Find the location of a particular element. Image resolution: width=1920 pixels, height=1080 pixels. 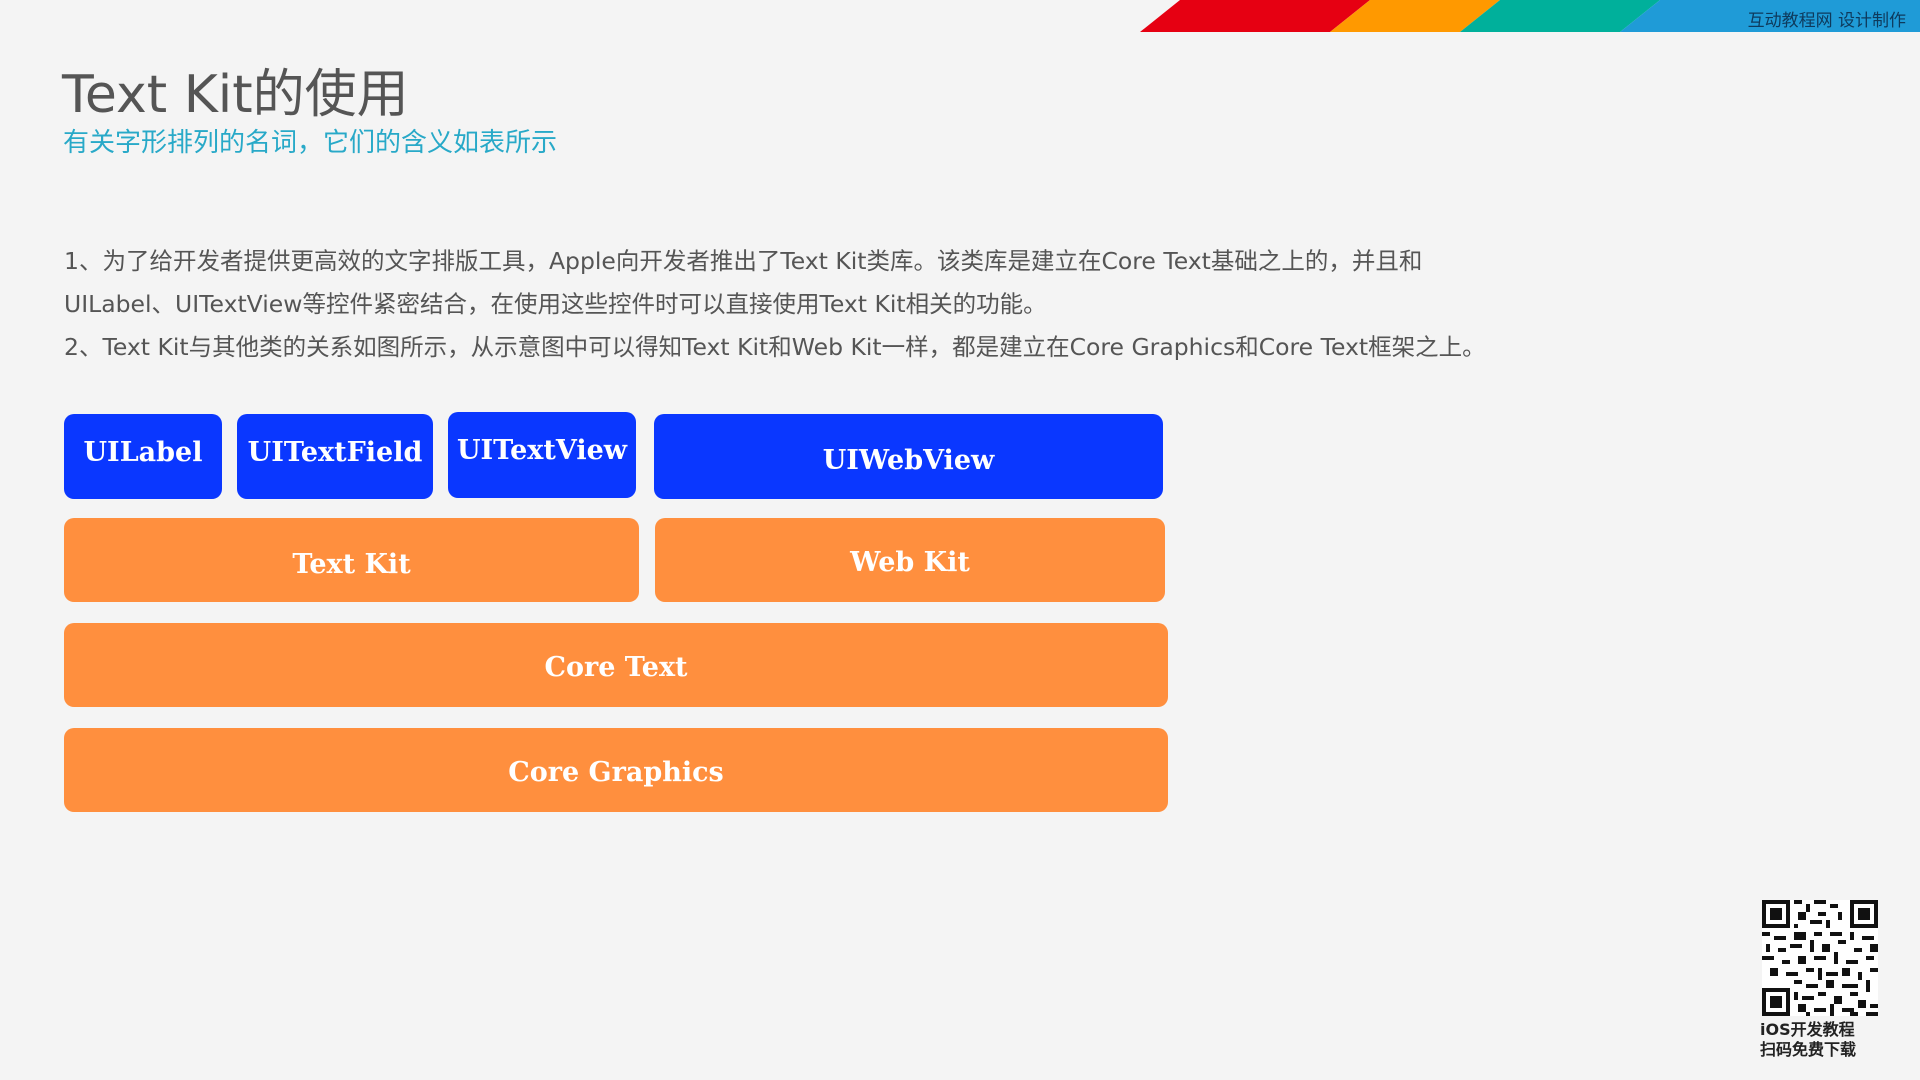

qr-caption: iOS开发教程 扫码免费下载 is located at coordinates (1825, 1040).